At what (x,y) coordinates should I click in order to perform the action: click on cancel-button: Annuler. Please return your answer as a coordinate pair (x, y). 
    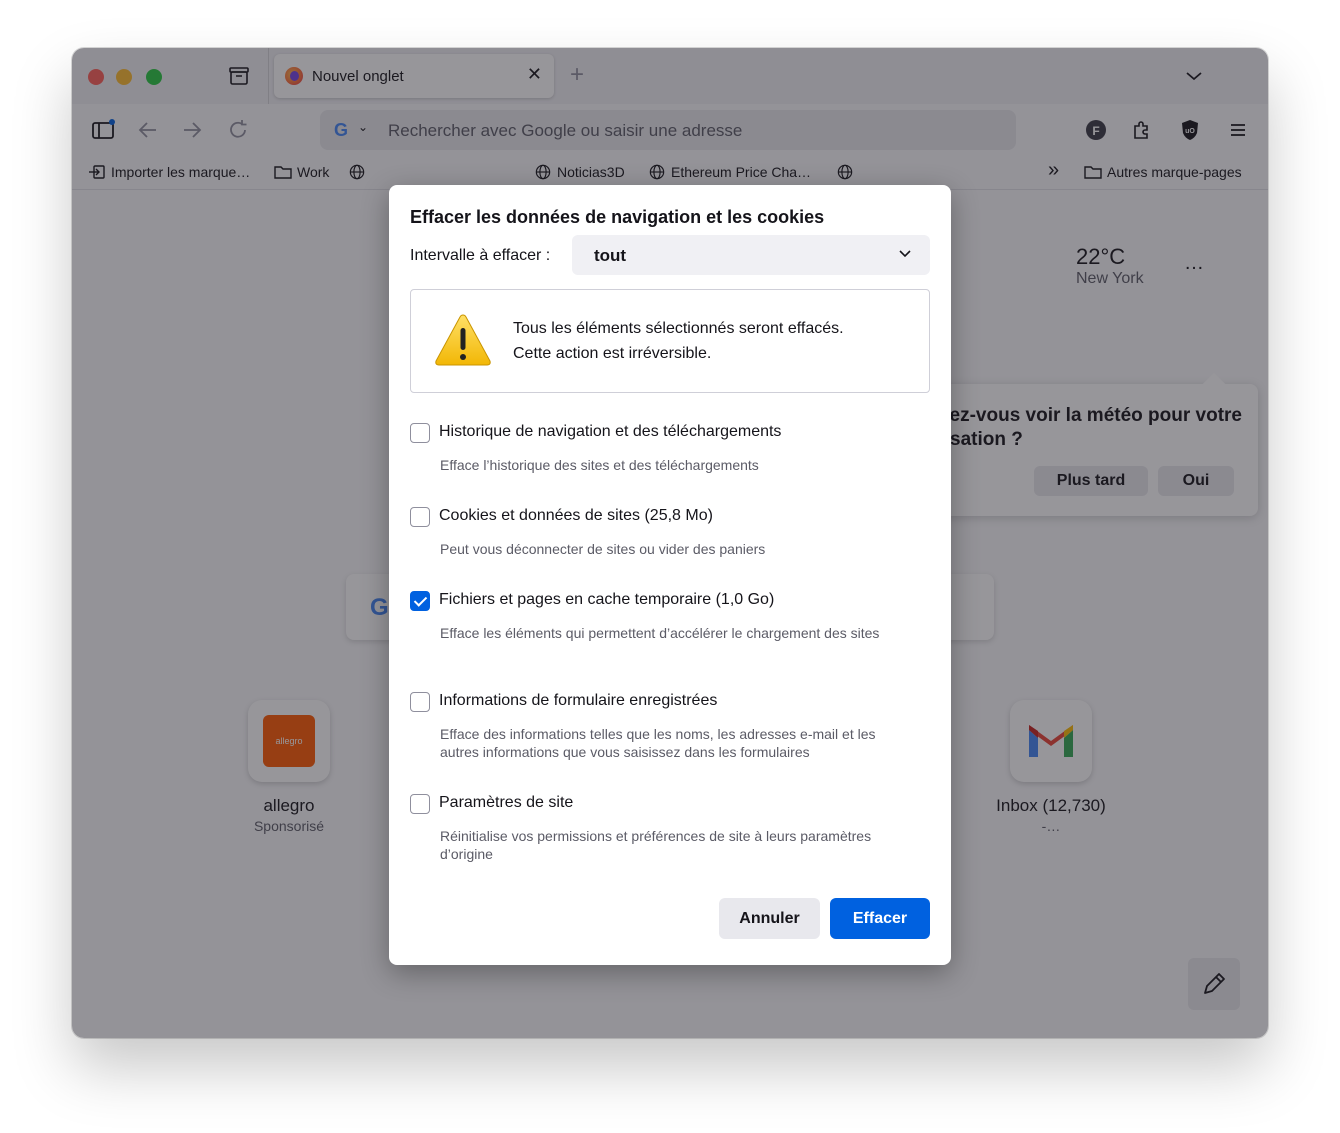
    Looking at the image, I should click on (769, 918).